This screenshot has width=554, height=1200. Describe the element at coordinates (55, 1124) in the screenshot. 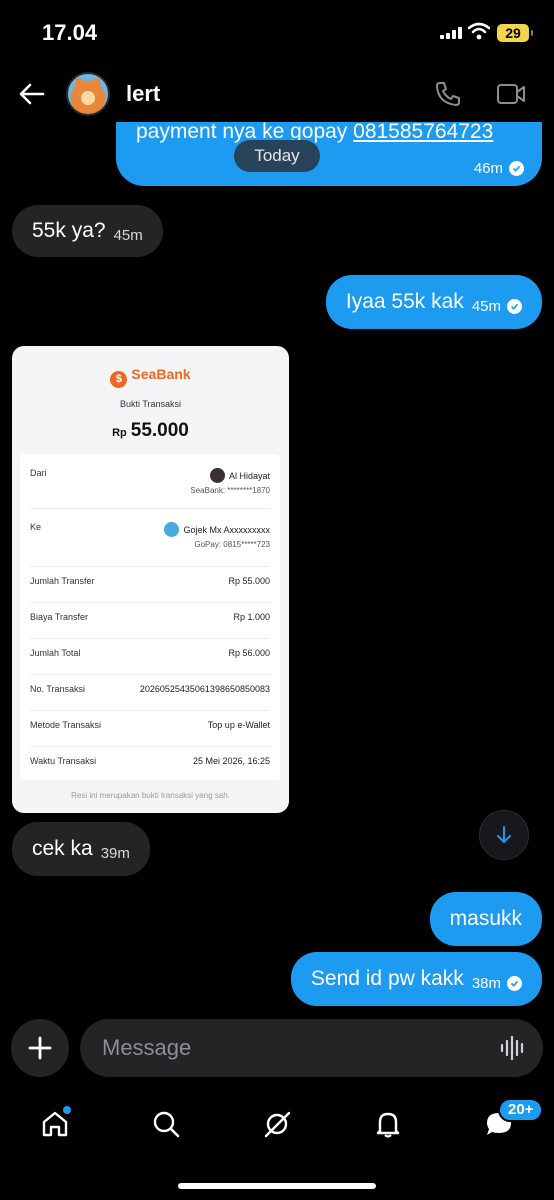

I see `home-tab` at that location.